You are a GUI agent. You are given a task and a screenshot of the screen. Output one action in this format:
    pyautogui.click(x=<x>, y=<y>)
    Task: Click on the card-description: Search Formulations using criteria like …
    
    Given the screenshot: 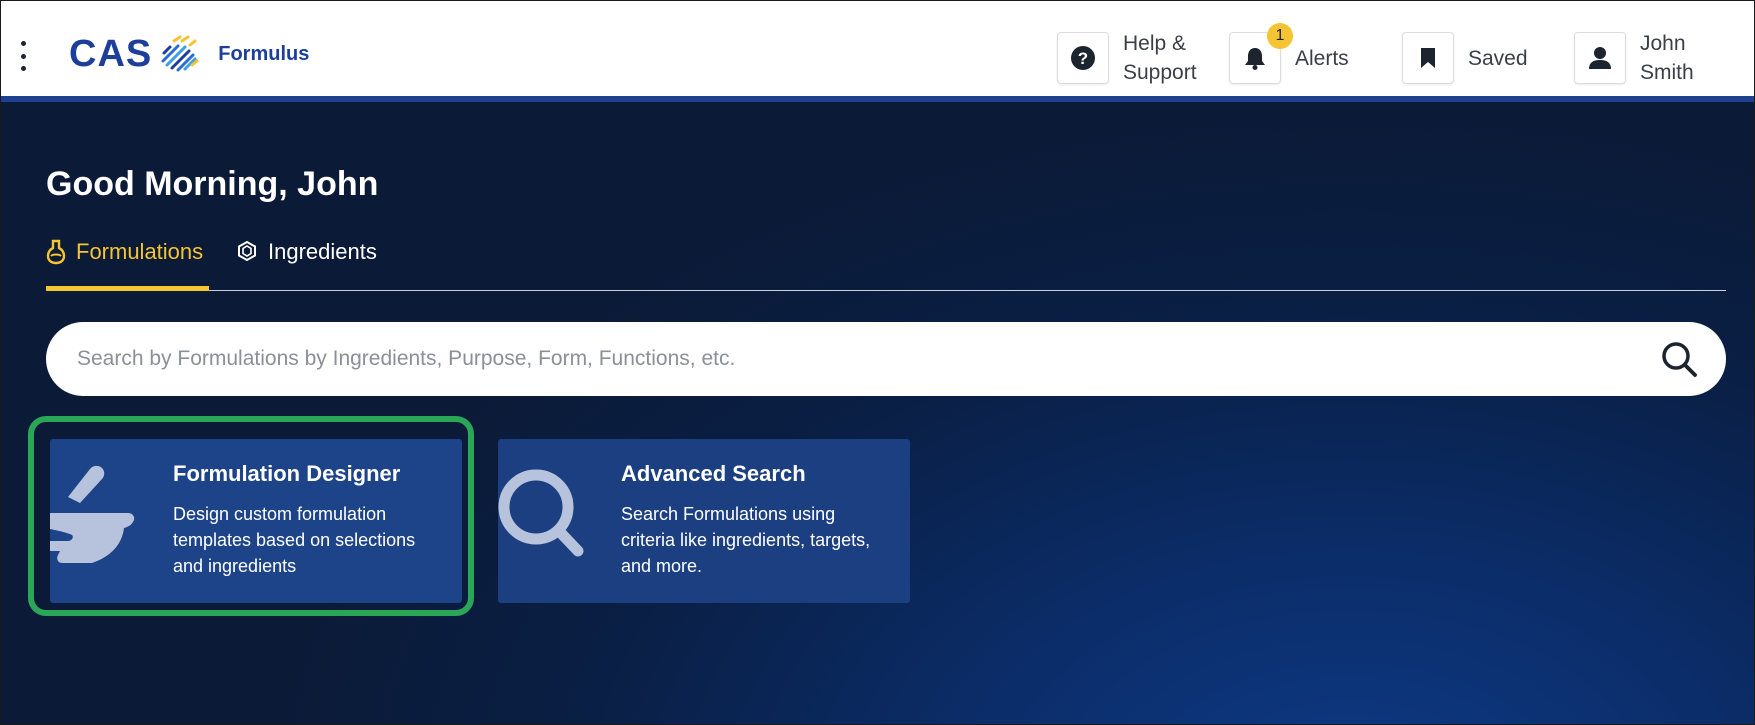 What is the action you would take?
    pyautogui.click(x=746, y=540)
    